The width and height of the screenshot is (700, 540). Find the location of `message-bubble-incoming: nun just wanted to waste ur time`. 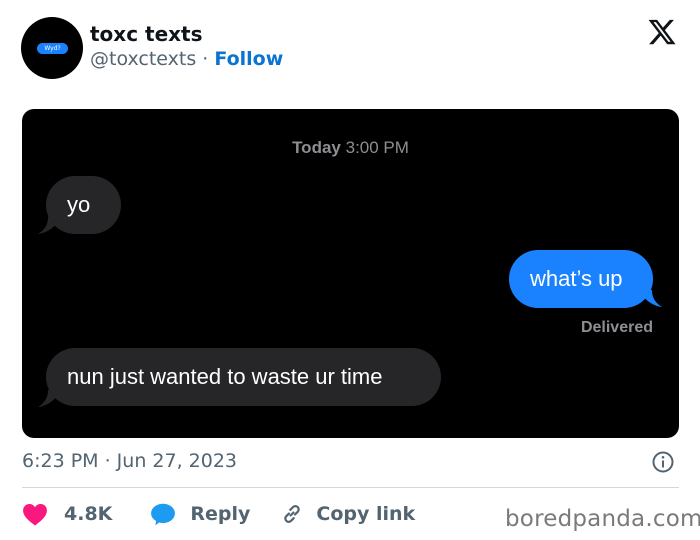

message-bubble-incoming: nun just wanted to waste ur time is located at coordinates (243, 377).